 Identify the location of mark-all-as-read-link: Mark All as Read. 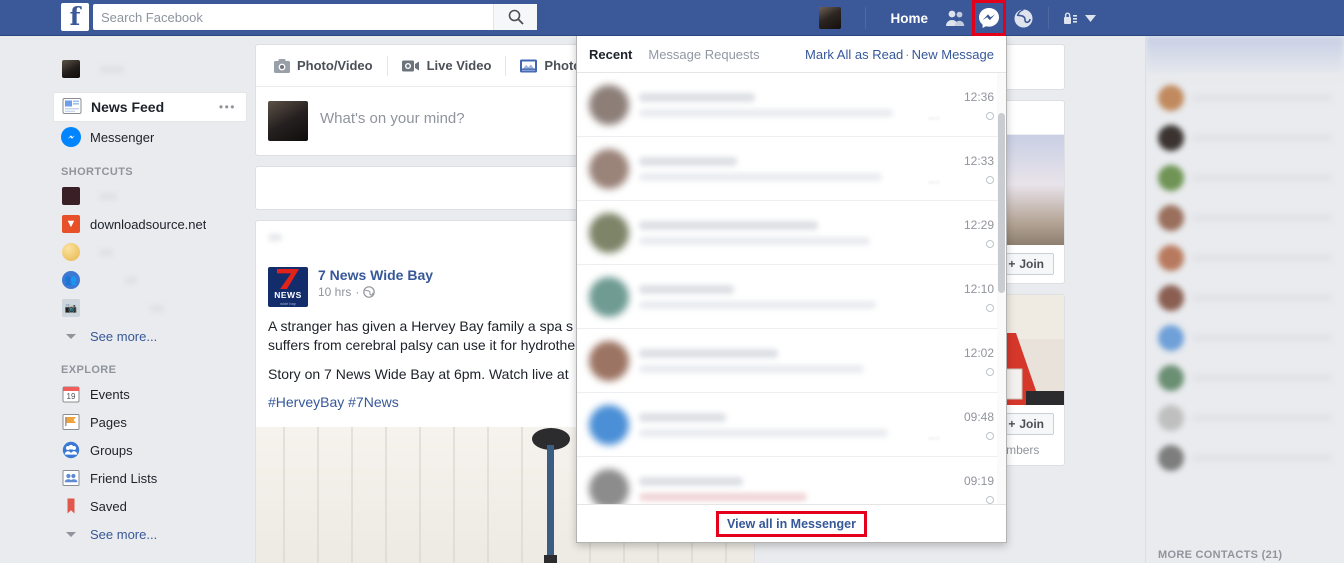
(854, 54).